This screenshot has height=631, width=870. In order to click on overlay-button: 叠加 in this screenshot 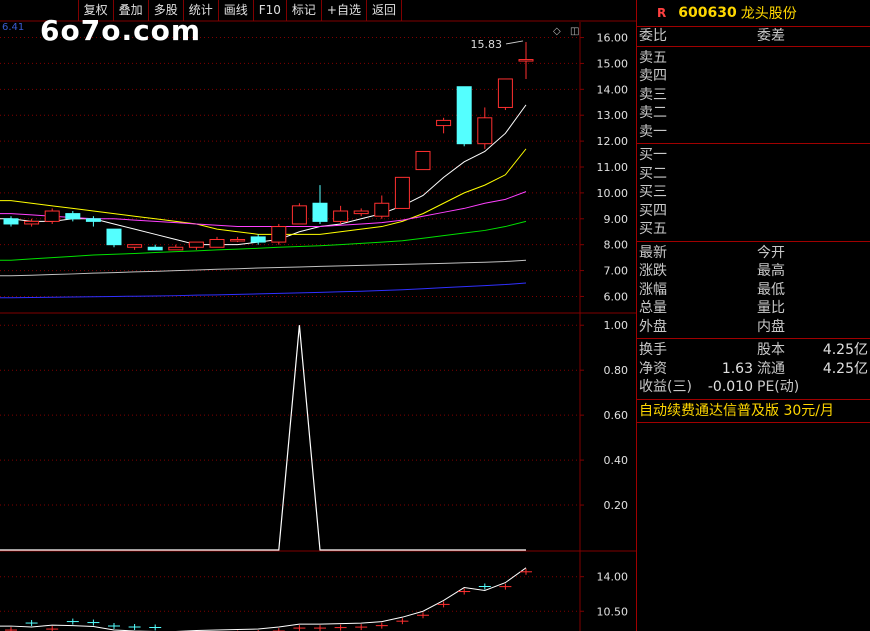, I will do `click(131, 10)`.